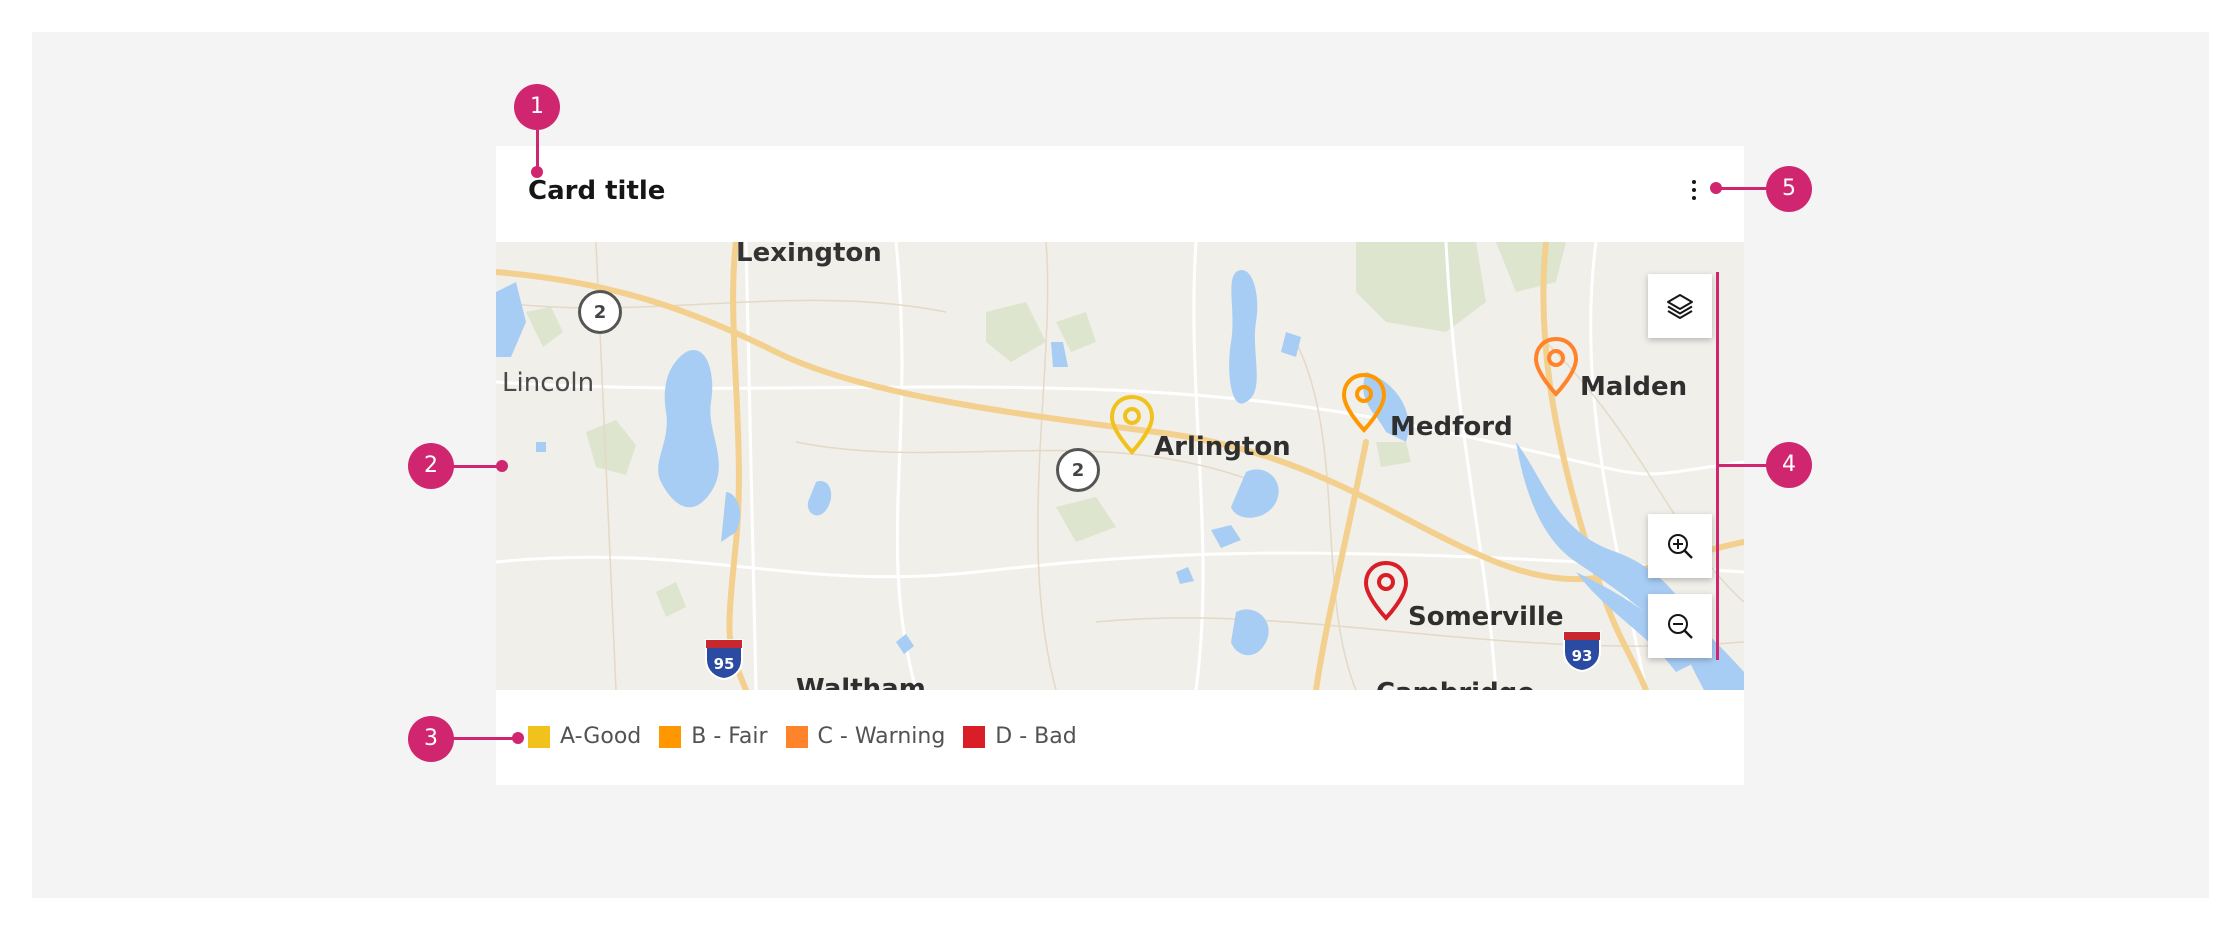  What do you see at coordinates (1132, 425) in the screenshot?
I see `map-pin-arlington` at bounding box center [1132, 425].